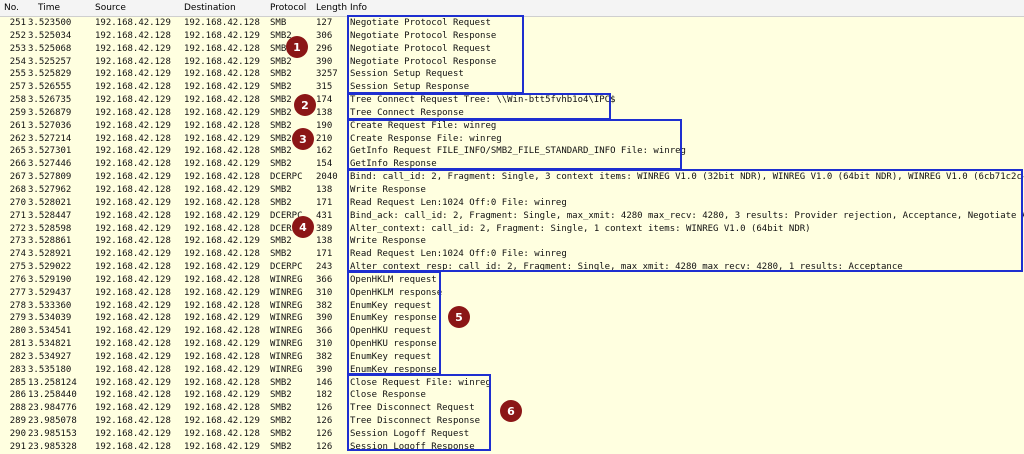 This screenshot has height=454, width=1024. What do you see at coordinates (110, 8) in the screenshot?
I see `col-header-source: Source` at bounding box center [110, 8].